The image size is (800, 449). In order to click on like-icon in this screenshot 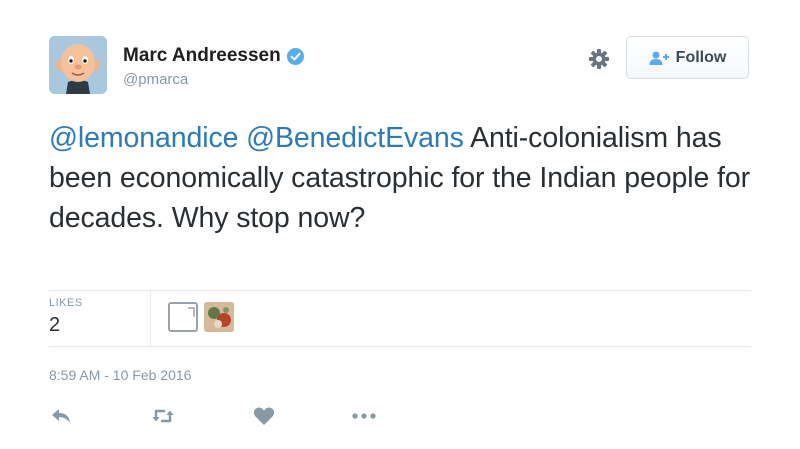, I will do `click(264, 416)`.